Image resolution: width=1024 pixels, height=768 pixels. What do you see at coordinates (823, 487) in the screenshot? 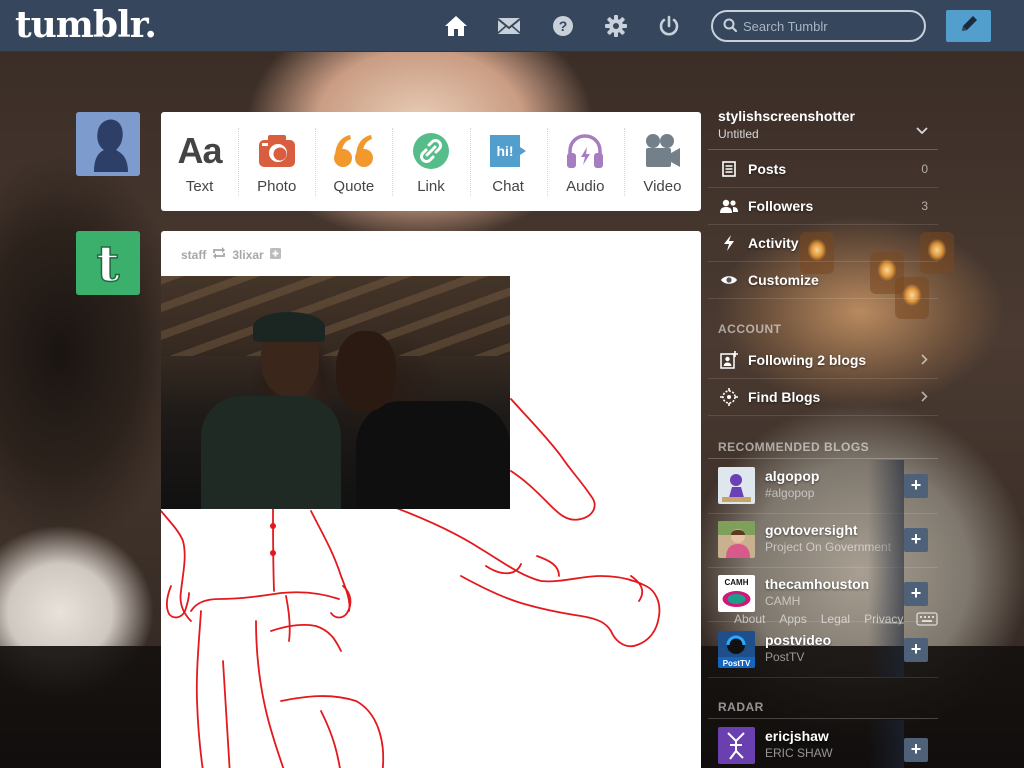
I see `recommended-blog: algopop #algopop +` at bounding box center [823, 487].